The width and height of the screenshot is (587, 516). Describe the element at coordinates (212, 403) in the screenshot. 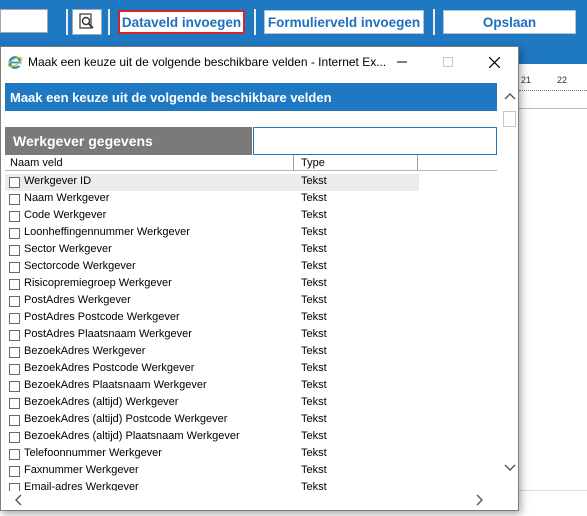

I see `table-row: BezoekAdres (altijd) Werkgever Tekst` at that location.